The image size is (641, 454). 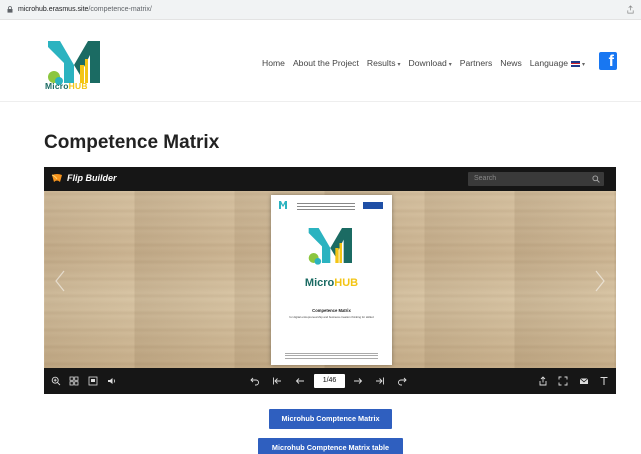 What do you see at coordinates (596, 179) in the screenshot?
I see `search-icon` at bounding box center [596, 179].